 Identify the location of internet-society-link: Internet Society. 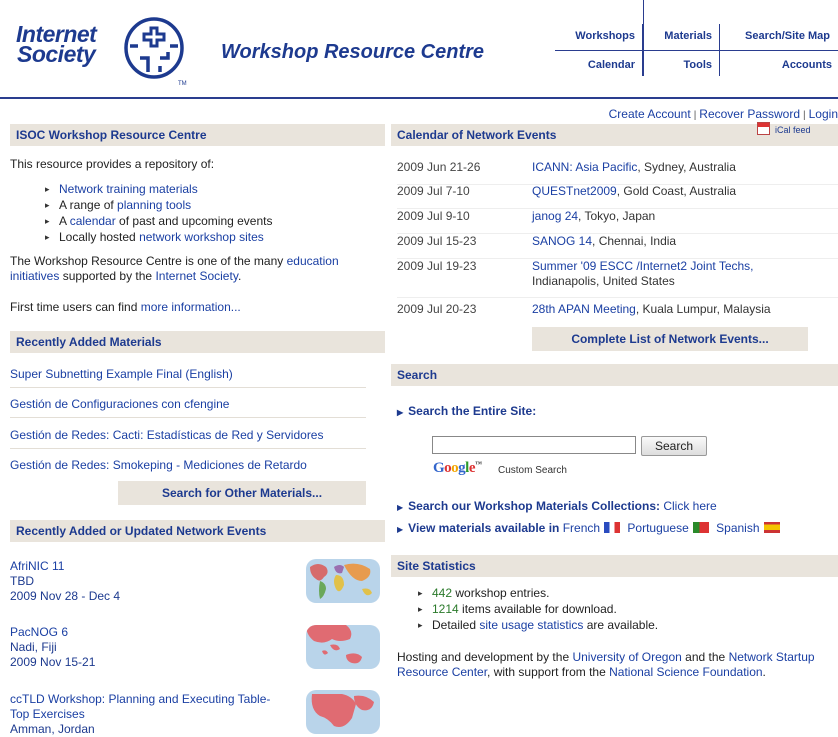
(196, 276).